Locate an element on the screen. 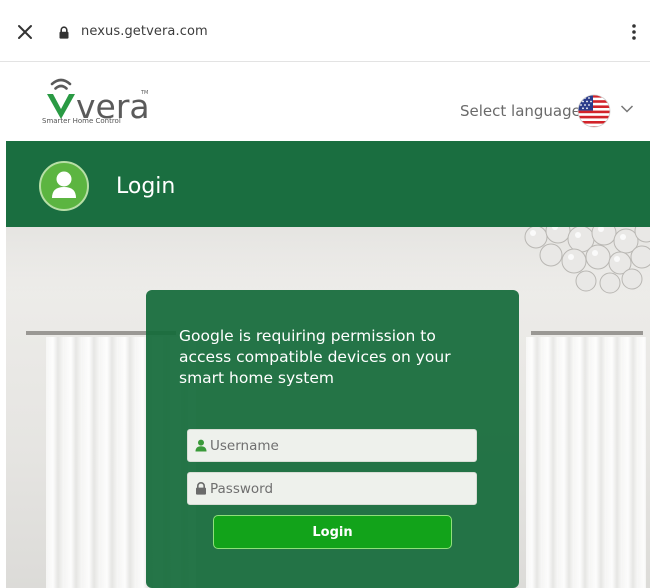 This screenshot has height=588, width=650. login-button: Login is located at coordinates (332, 532).